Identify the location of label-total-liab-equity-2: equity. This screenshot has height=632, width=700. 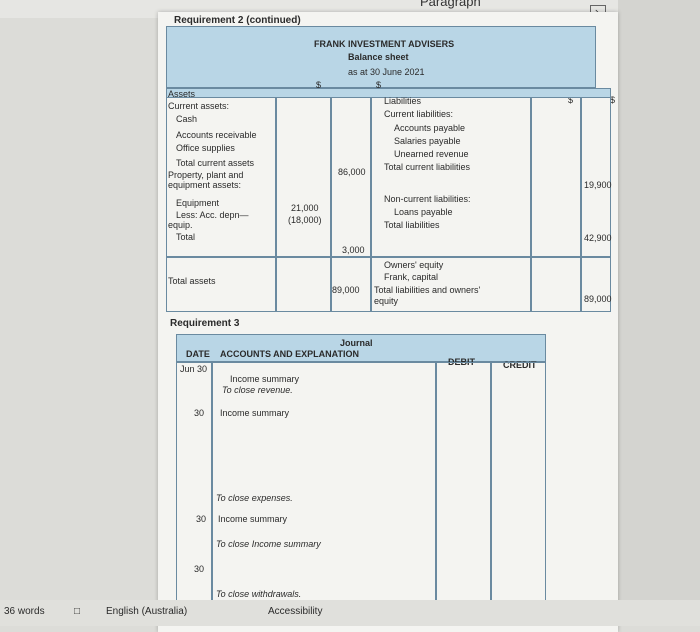
(386, 301).